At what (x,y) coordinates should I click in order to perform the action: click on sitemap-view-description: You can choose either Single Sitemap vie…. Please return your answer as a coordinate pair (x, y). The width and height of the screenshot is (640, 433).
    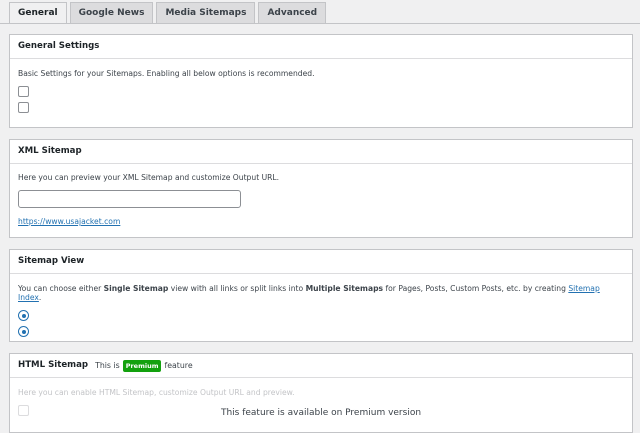
    Looking at the image, I should click on (321, 293).